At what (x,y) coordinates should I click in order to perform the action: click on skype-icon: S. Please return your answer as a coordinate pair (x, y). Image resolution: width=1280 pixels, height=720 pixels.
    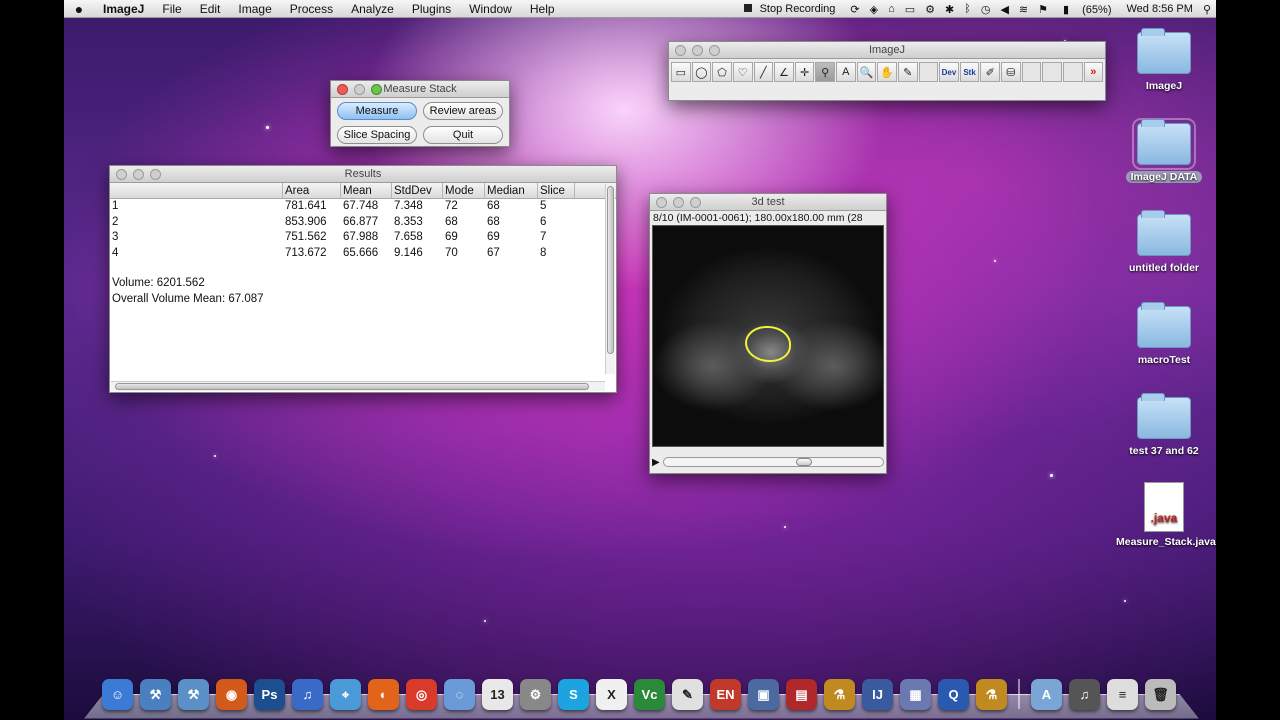
    Looking at the image, I should click on (573, 694).